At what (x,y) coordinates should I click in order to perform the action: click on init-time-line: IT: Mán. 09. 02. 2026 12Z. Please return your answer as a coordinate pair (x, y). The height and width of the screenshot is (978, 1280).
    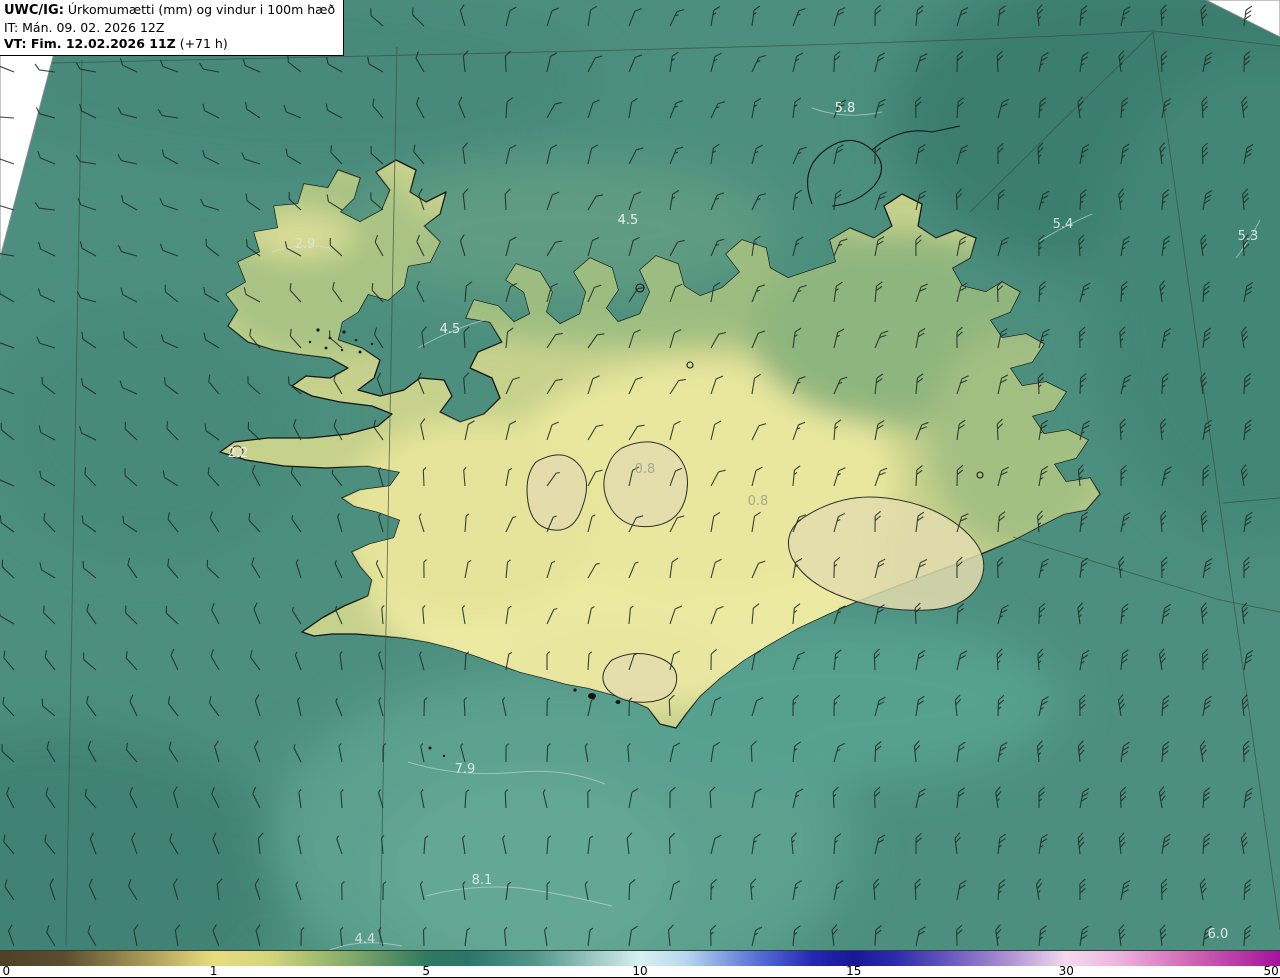
    Looking at the image, I should click on (84, 27).